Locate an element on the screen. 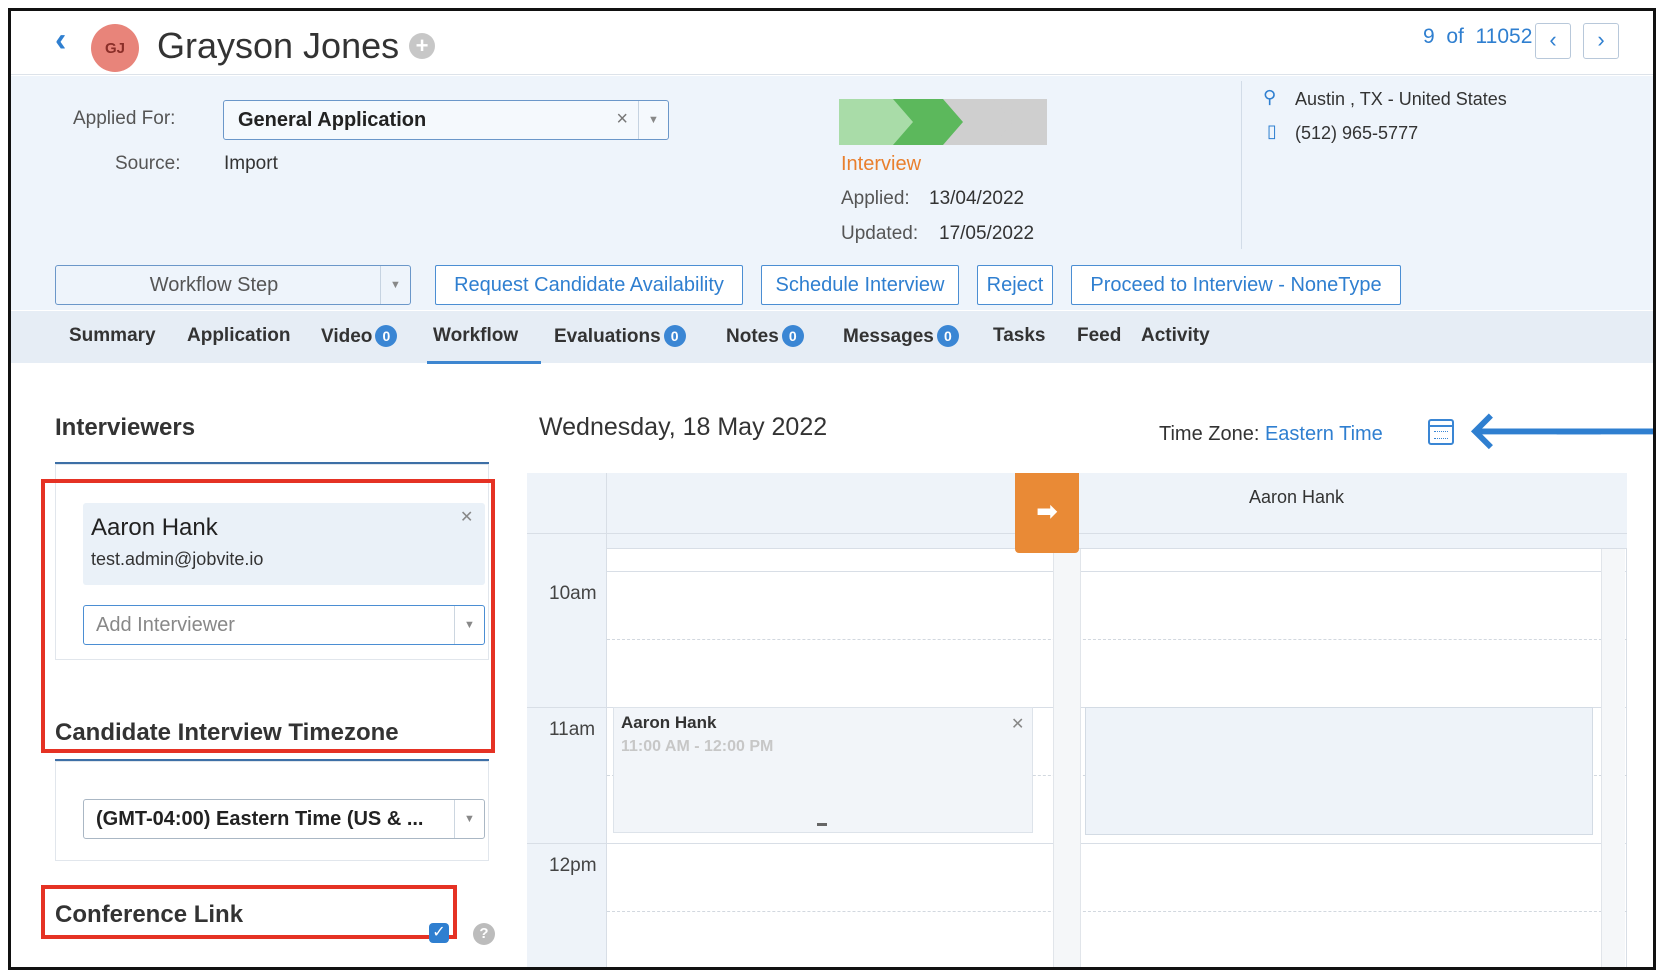  tab-evaluations: Evaluations 0 is located at coordinates (620, 336).